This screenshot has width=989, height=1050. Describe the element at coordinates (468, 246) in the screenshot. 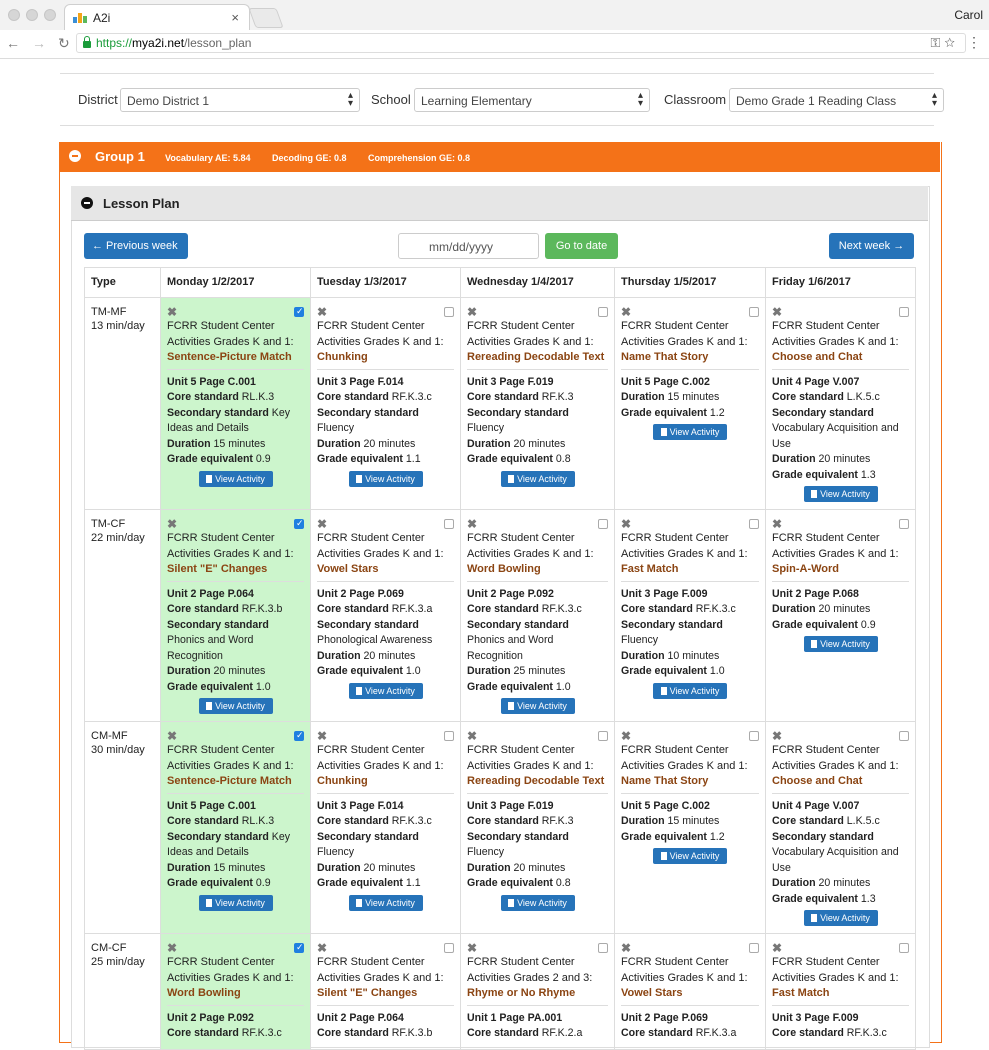

I see `date-input: mm/dd/yyyy` at that location.